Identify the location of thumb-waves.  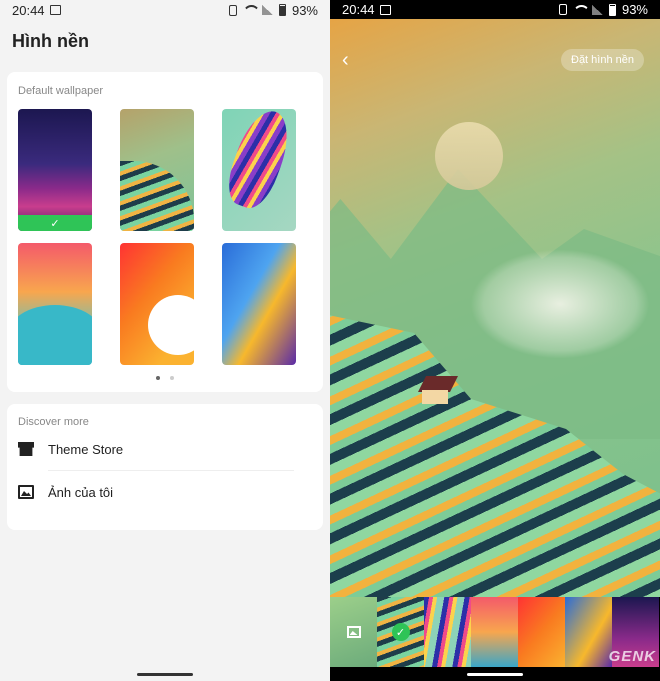
(494, 632).